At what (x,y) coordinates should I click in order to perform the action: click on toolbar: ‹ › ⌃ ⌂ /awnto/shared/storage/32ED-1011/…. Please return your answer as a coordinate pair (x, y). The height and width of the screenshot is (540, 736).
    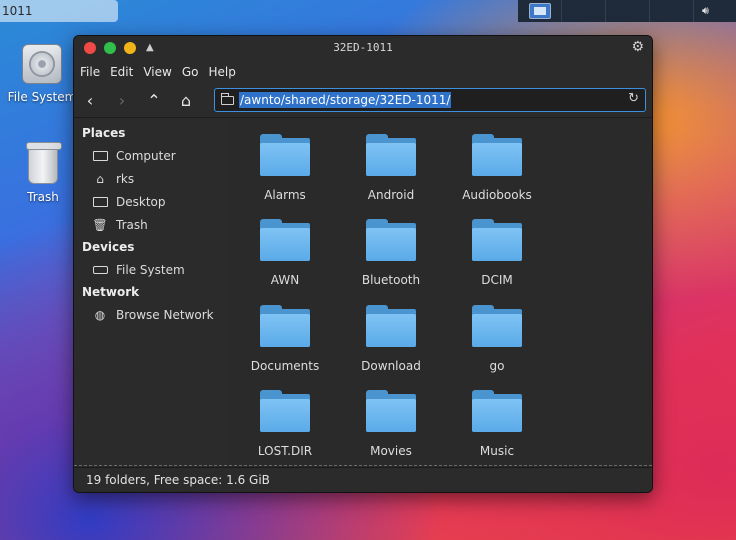
    Looking at the image, I should click on (363, 101).